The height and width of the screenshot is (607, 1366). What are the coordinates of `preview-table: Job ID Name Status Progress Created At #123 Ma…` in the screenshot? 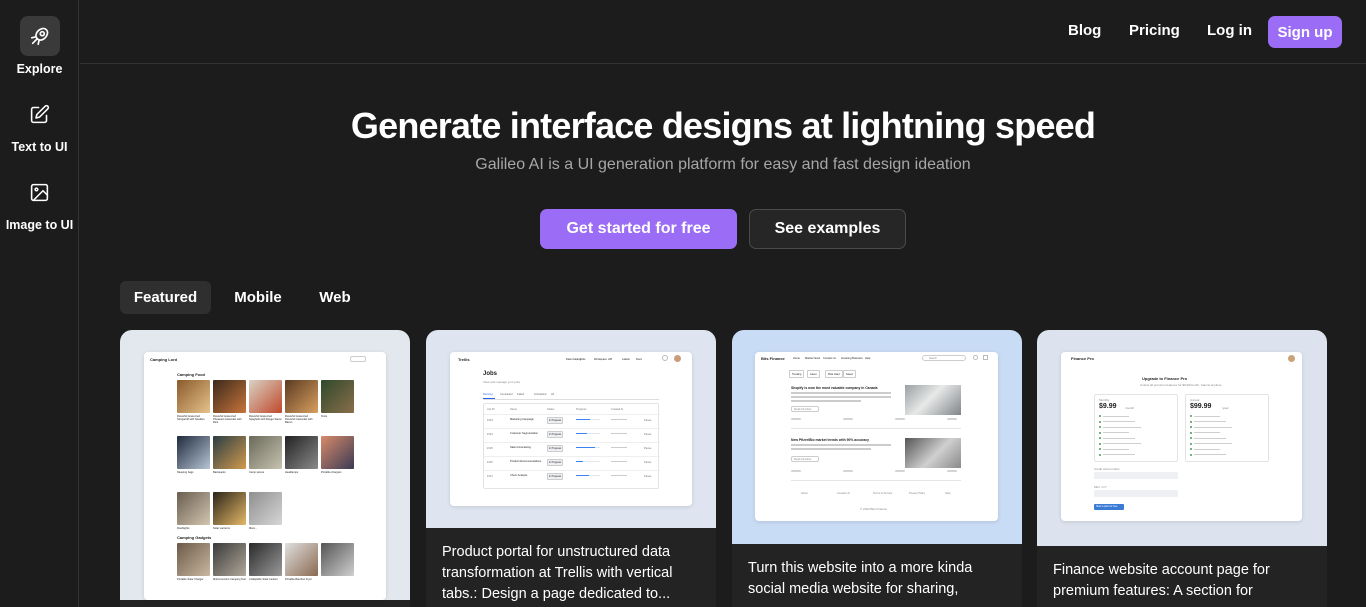 It's located at (571, 446).